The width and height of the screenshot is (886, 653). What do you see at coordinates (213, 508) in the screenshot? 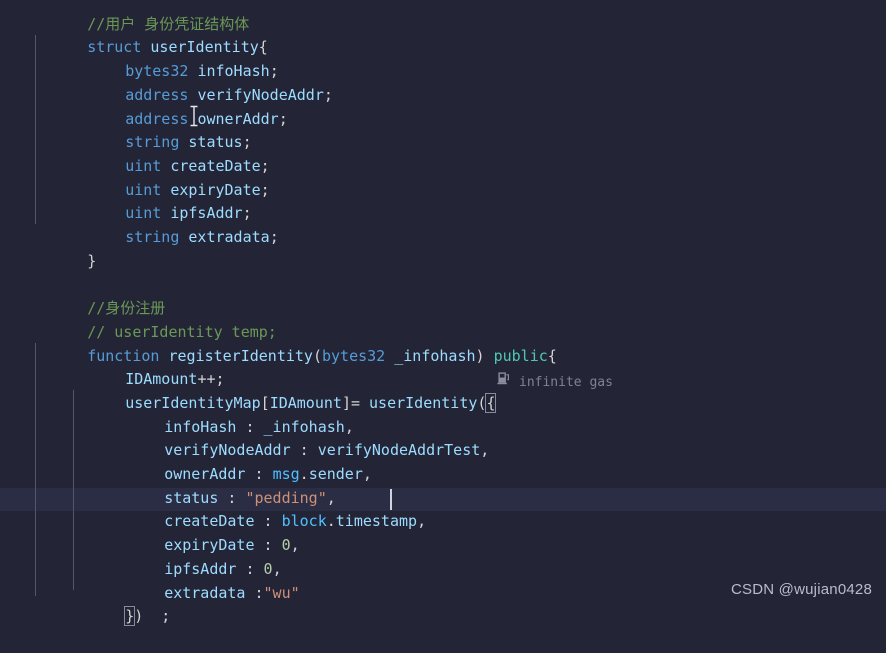
I see `code-line-22: createDate : block.timestamp,` at bounding box center [213, 508].